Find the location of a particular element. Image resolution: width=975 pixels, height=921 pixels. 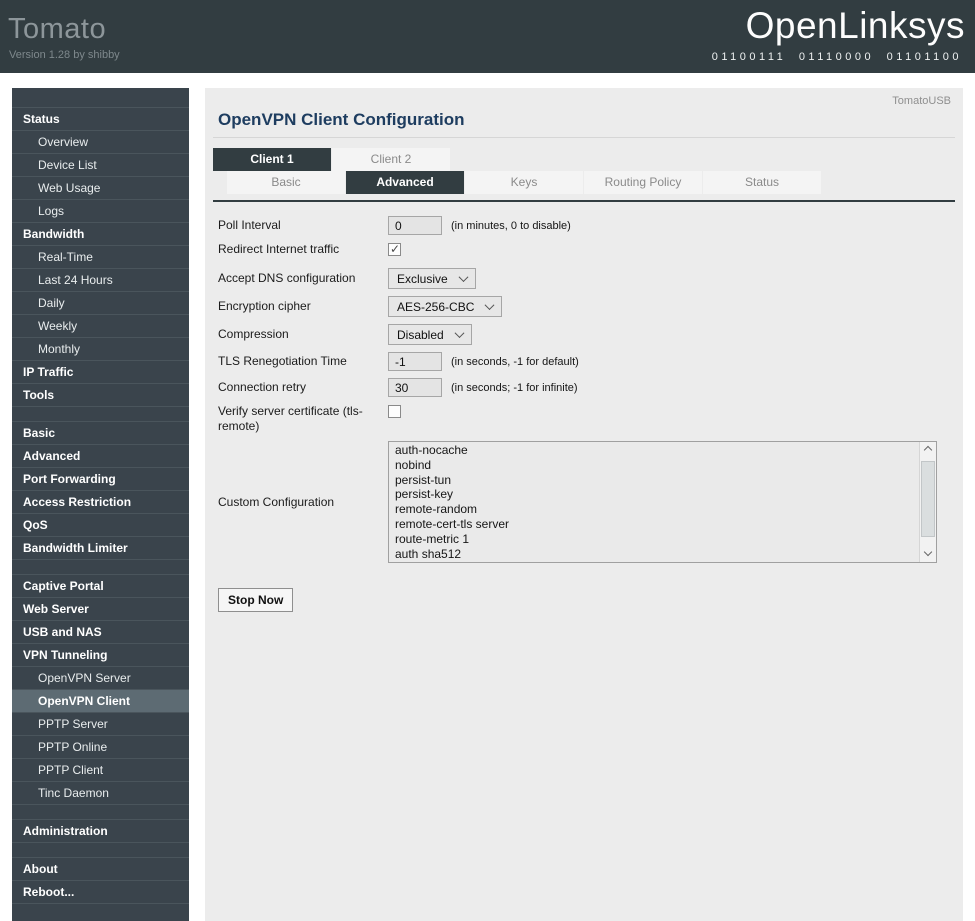

openlinksys-binary-text: 01100111 01110000 01101100 is located at coordinates (836, 57).